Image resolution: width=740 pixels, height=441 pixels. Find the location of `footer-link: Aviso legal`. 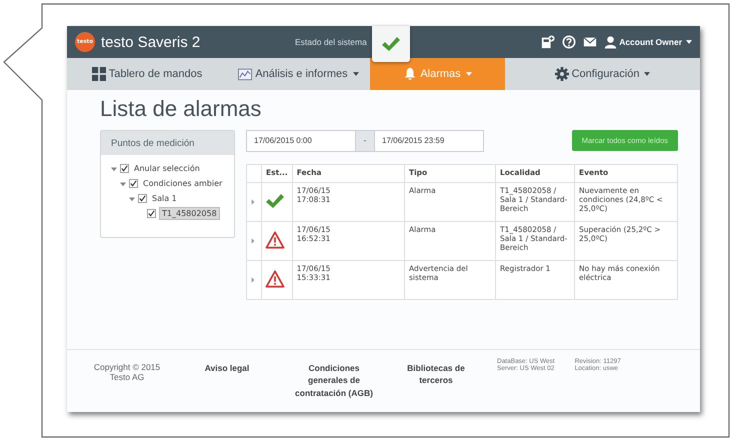

footer-link: Aviso legal is located at coordinates (227, 368).